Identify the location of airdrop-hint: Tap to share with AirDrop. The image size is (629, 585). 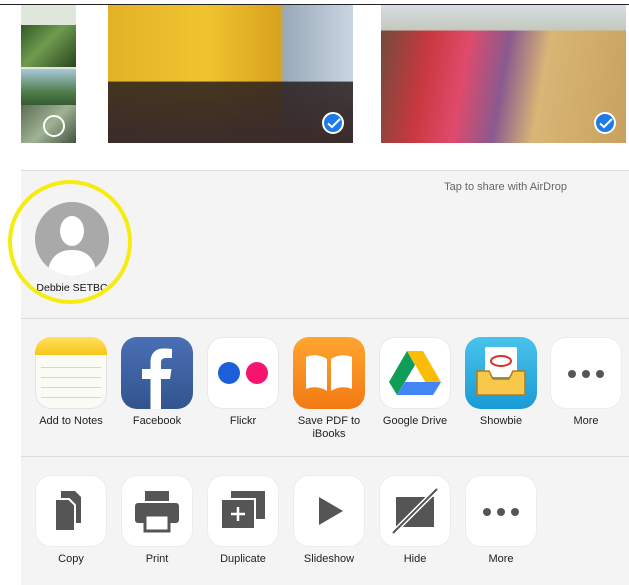
(505, 187).